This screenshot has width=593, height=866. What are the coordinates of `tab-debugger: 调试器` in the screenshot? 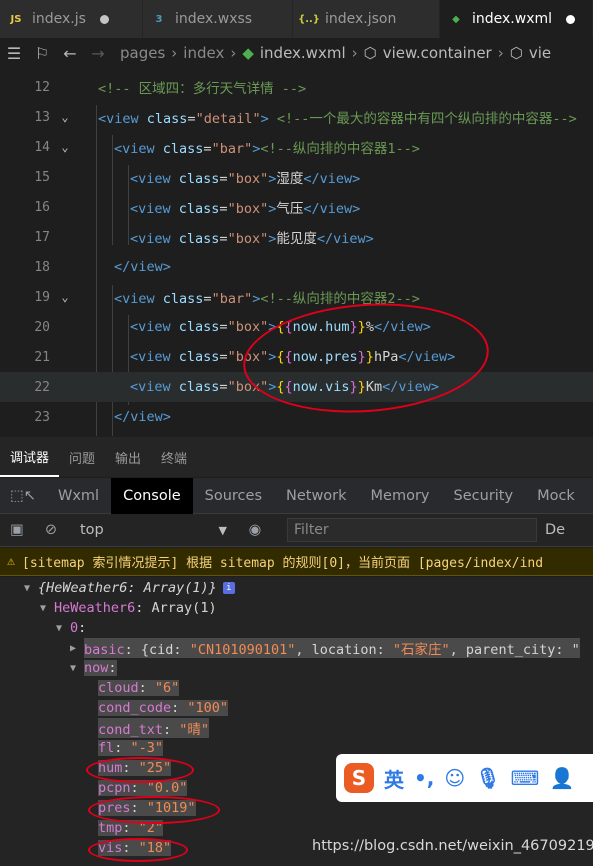 It's located at (30, 457).